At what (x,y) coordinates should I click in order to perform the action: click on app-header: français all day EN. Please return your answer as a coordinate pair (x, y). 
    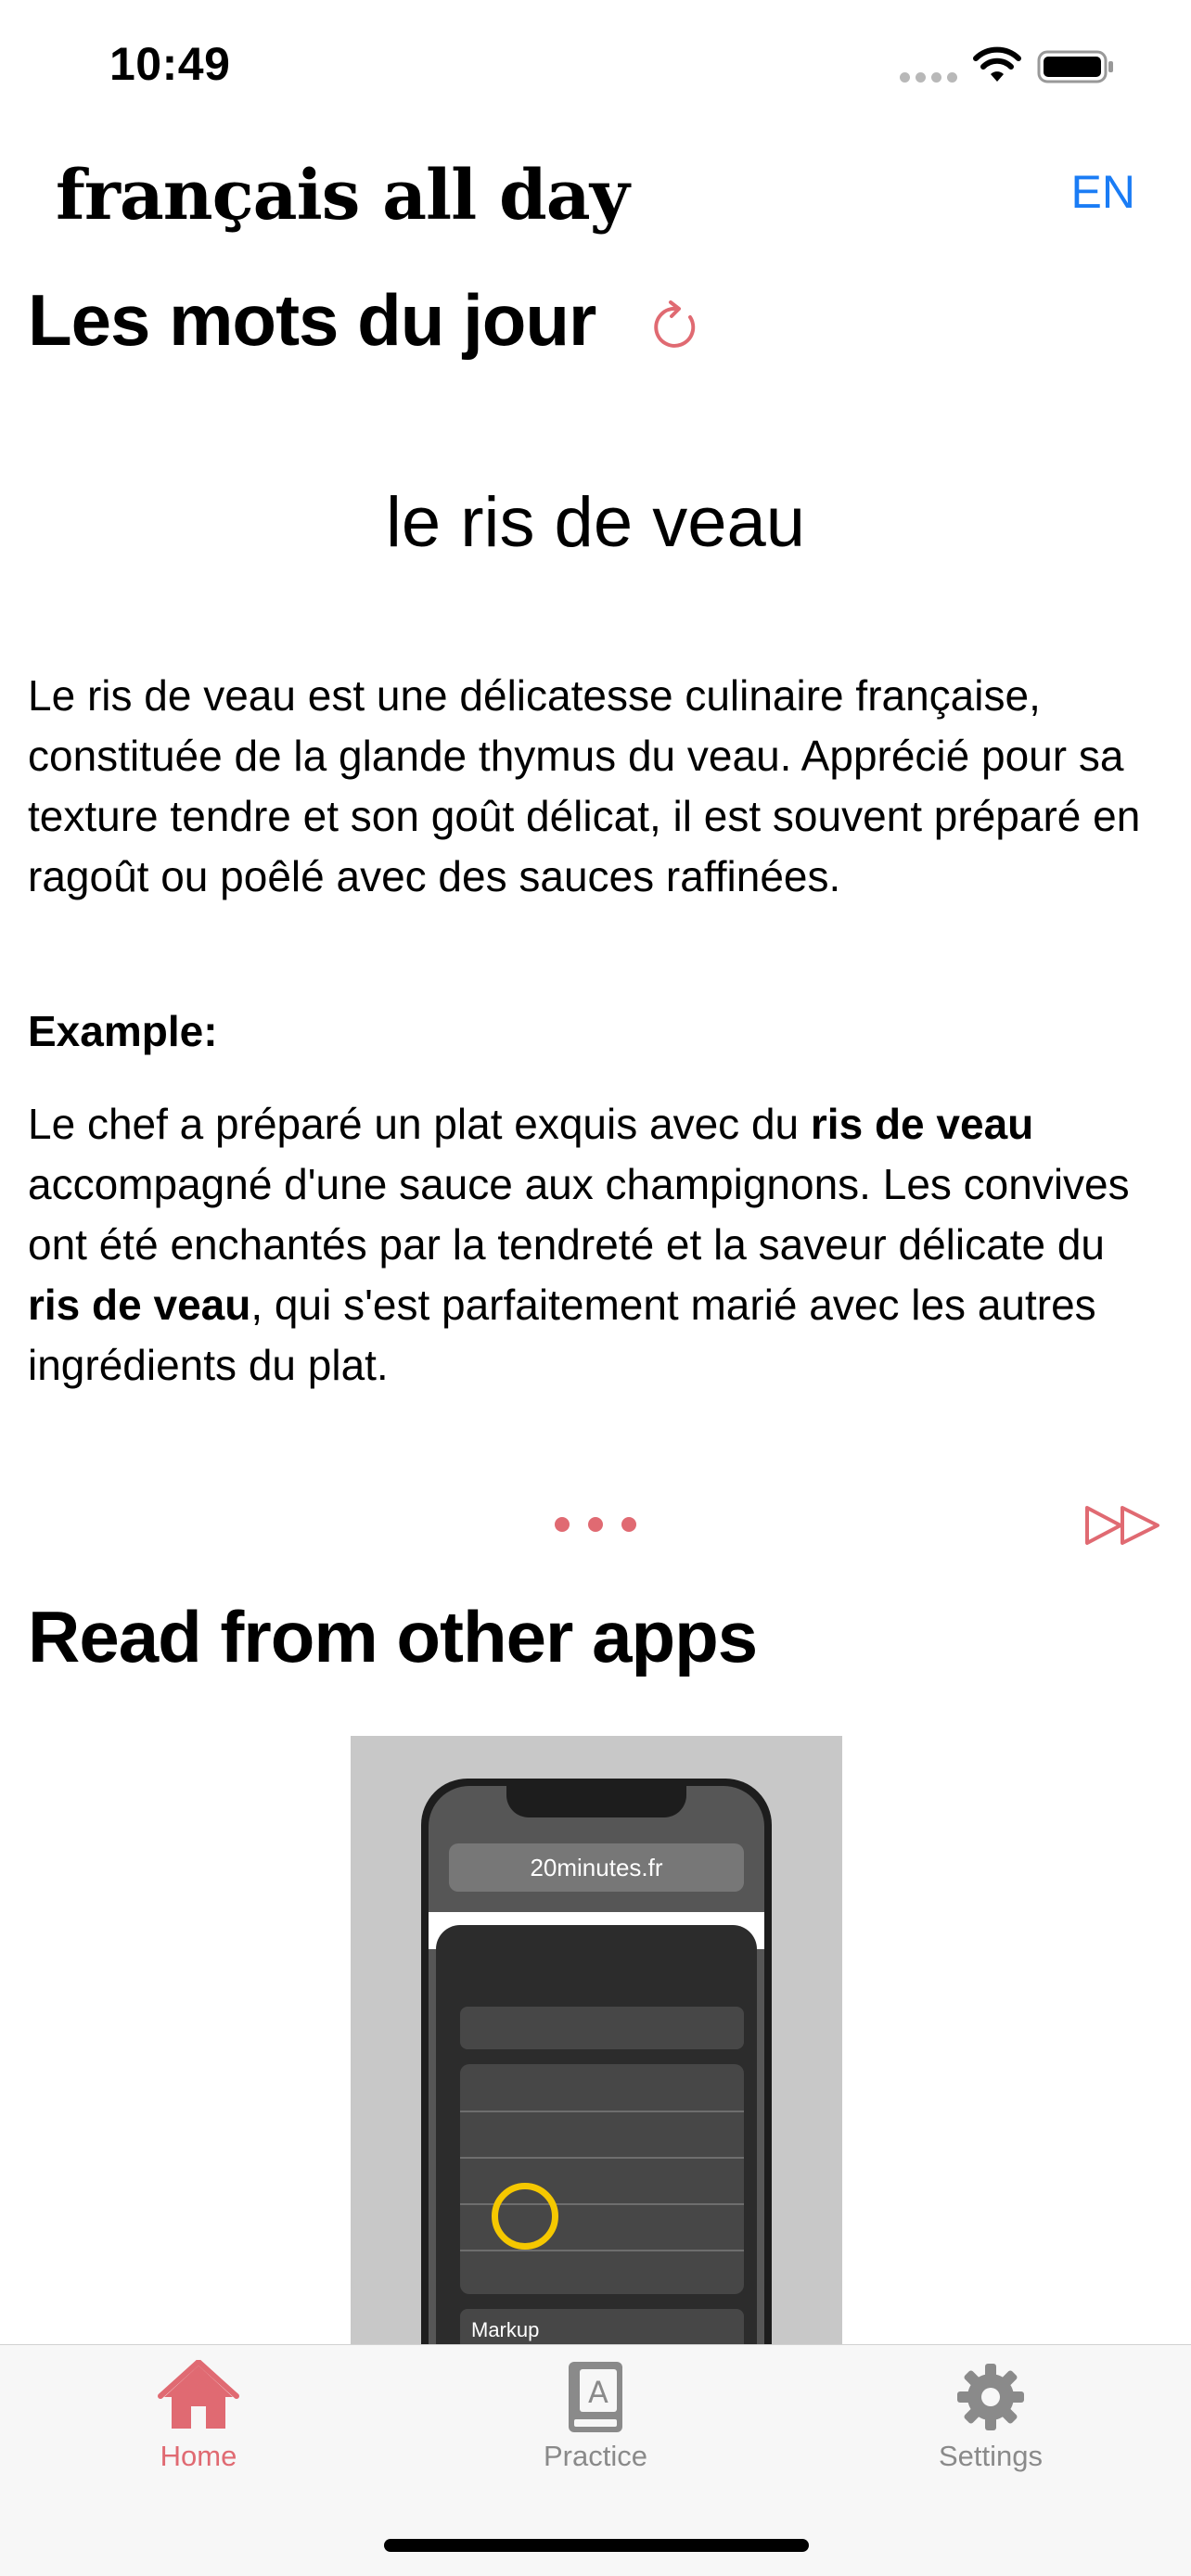
    Looking at the image, I should click on (595, 194).